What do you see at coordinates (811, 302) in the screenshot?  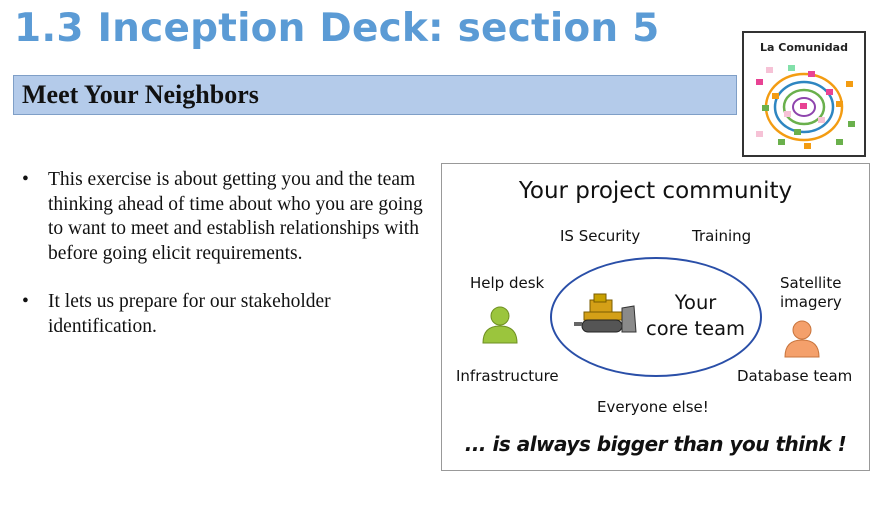 I see `label-satellite-line2: imagery` at bounding box center [811, 302].